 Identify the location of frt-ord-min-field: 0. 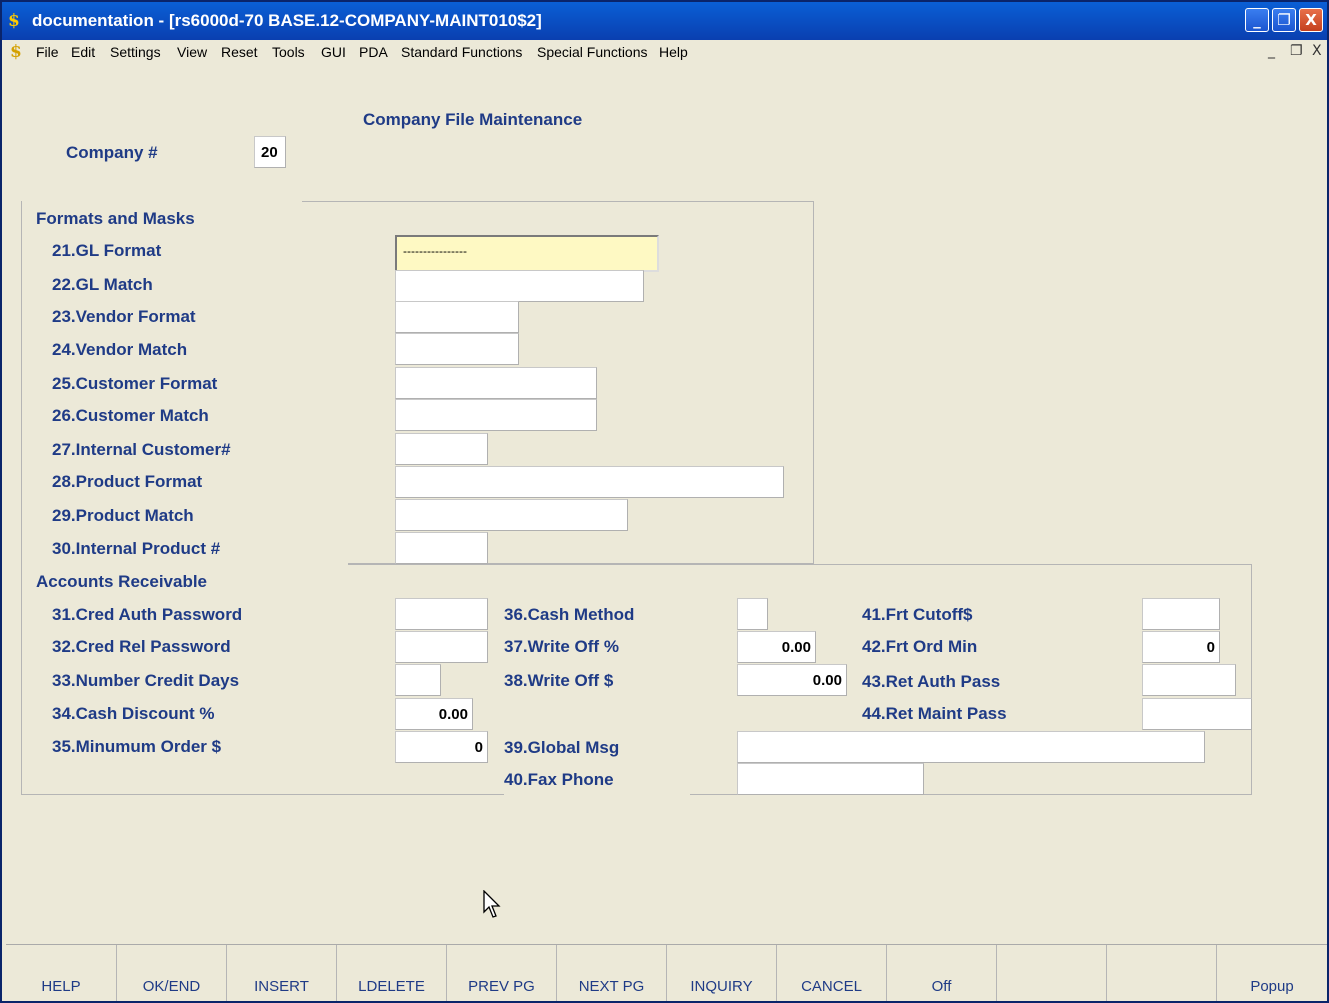
(1181, 647).